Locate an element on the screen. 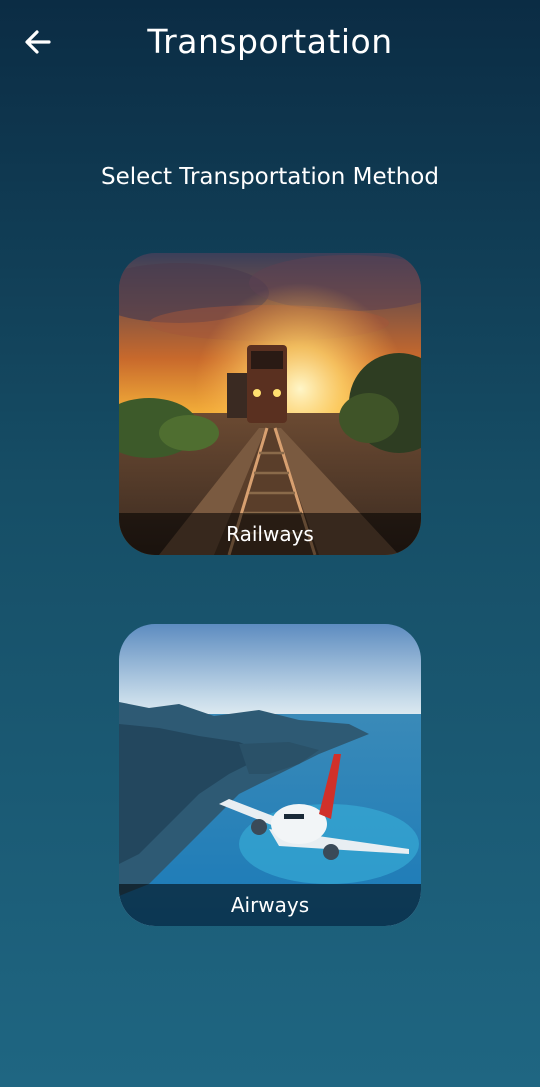 The height and width of the screenshot is (1087, 540). page-subtitle: Select Transportation Method is located at coordinates (270, 177).